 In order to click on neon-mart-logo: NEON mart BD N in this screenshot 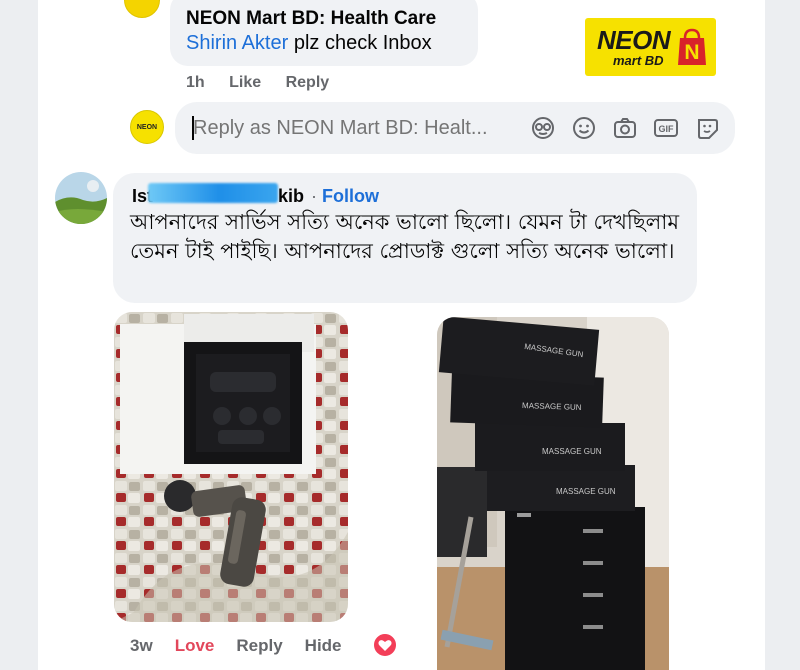, I will do `click(650, 47)`.